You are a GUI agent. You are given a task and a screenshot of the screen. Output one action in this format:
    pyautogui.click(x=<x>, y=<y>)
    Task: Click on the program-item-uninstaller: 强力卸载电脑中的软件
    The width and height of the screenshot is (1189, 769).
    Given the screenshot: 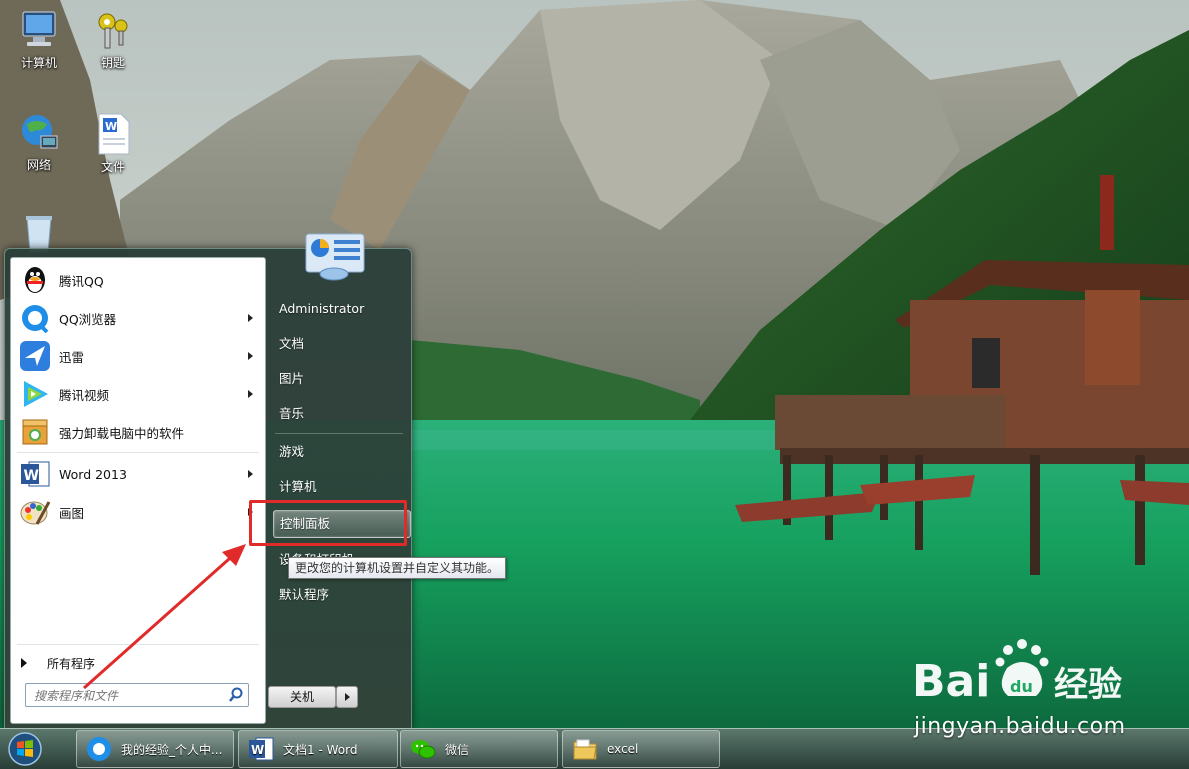 What is the action you would take?
    pyautogui.click(x=138, y=432)
    